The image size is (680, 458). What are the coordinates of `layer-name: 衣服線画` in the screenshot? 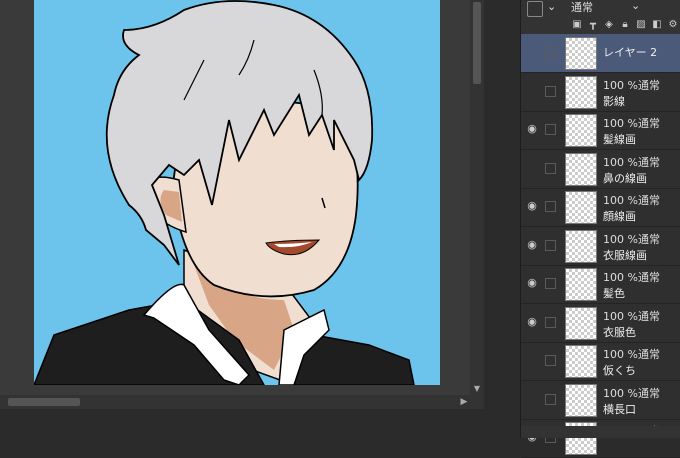 It's located at (625, 255).